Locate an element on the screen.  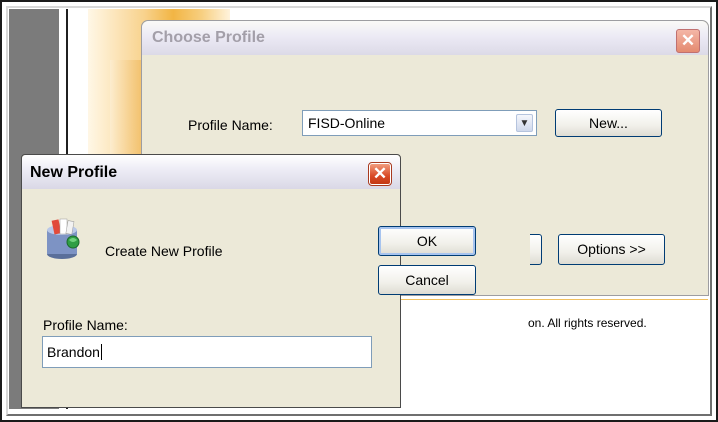
copyright-area is located at coordinates (554, 336).